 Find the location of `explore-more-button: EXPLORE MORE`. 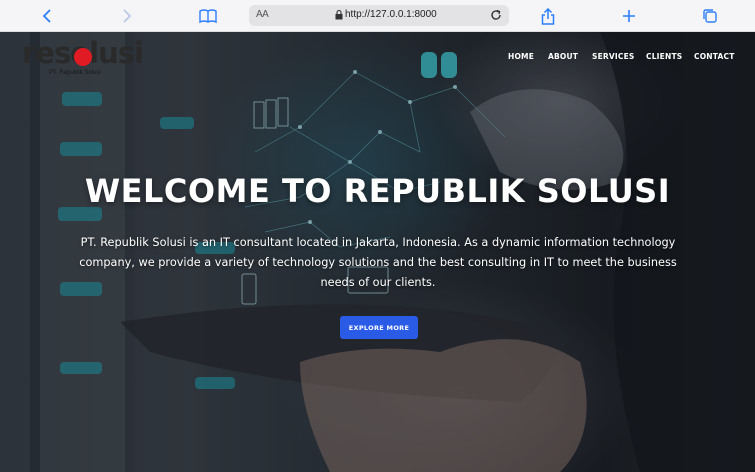

explore-more-button: EXPLORE MORE is located at coordinates (379, 327).